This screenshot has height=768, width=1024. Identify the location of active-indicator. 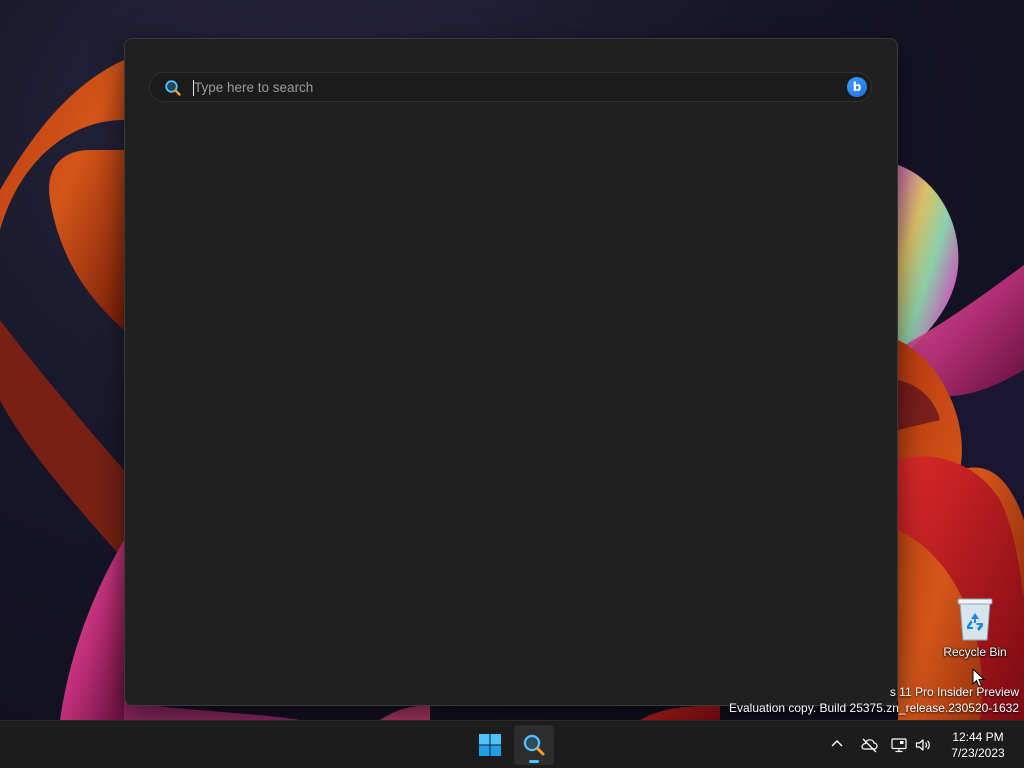
(534, 761).